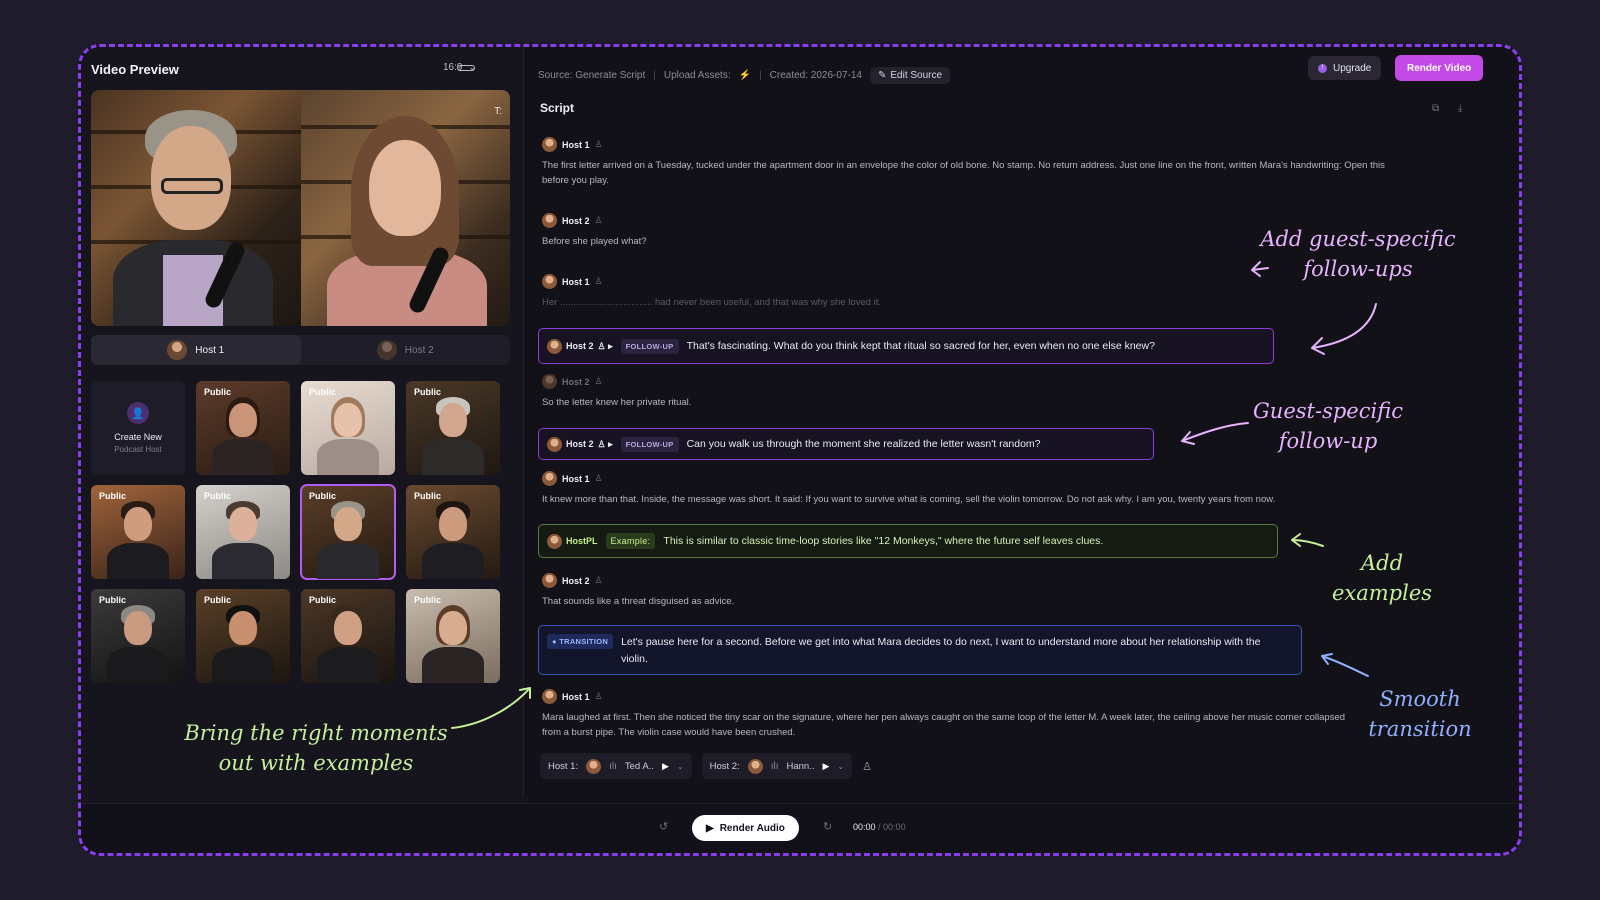 This screenshot has width=1600, height=900. What do you see at coordinates (616, 766) in the screenshot?
I see `host-1-voice-select: Host 1: ılı Ted A.. ▶ ⌄` at bounding box center [616, 766].